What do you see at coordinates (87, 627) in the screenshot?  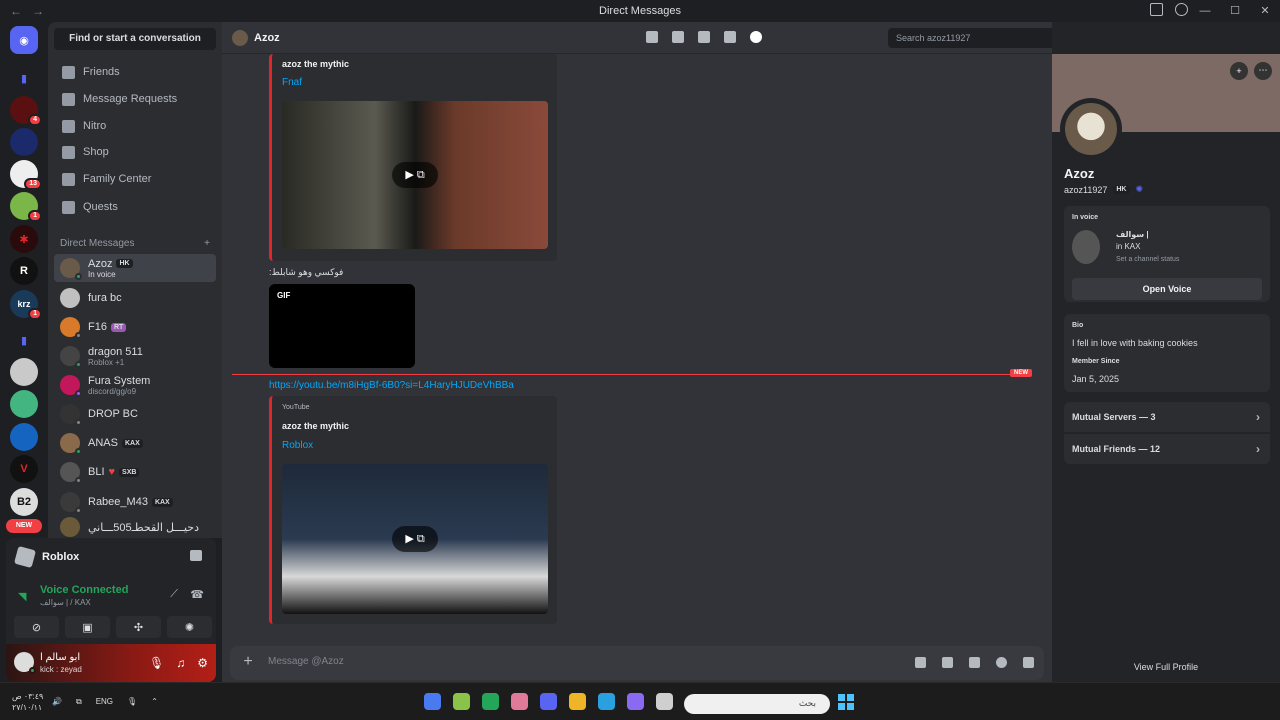 I see `share-screen-button: ▣` at bounding box center [87, 627].